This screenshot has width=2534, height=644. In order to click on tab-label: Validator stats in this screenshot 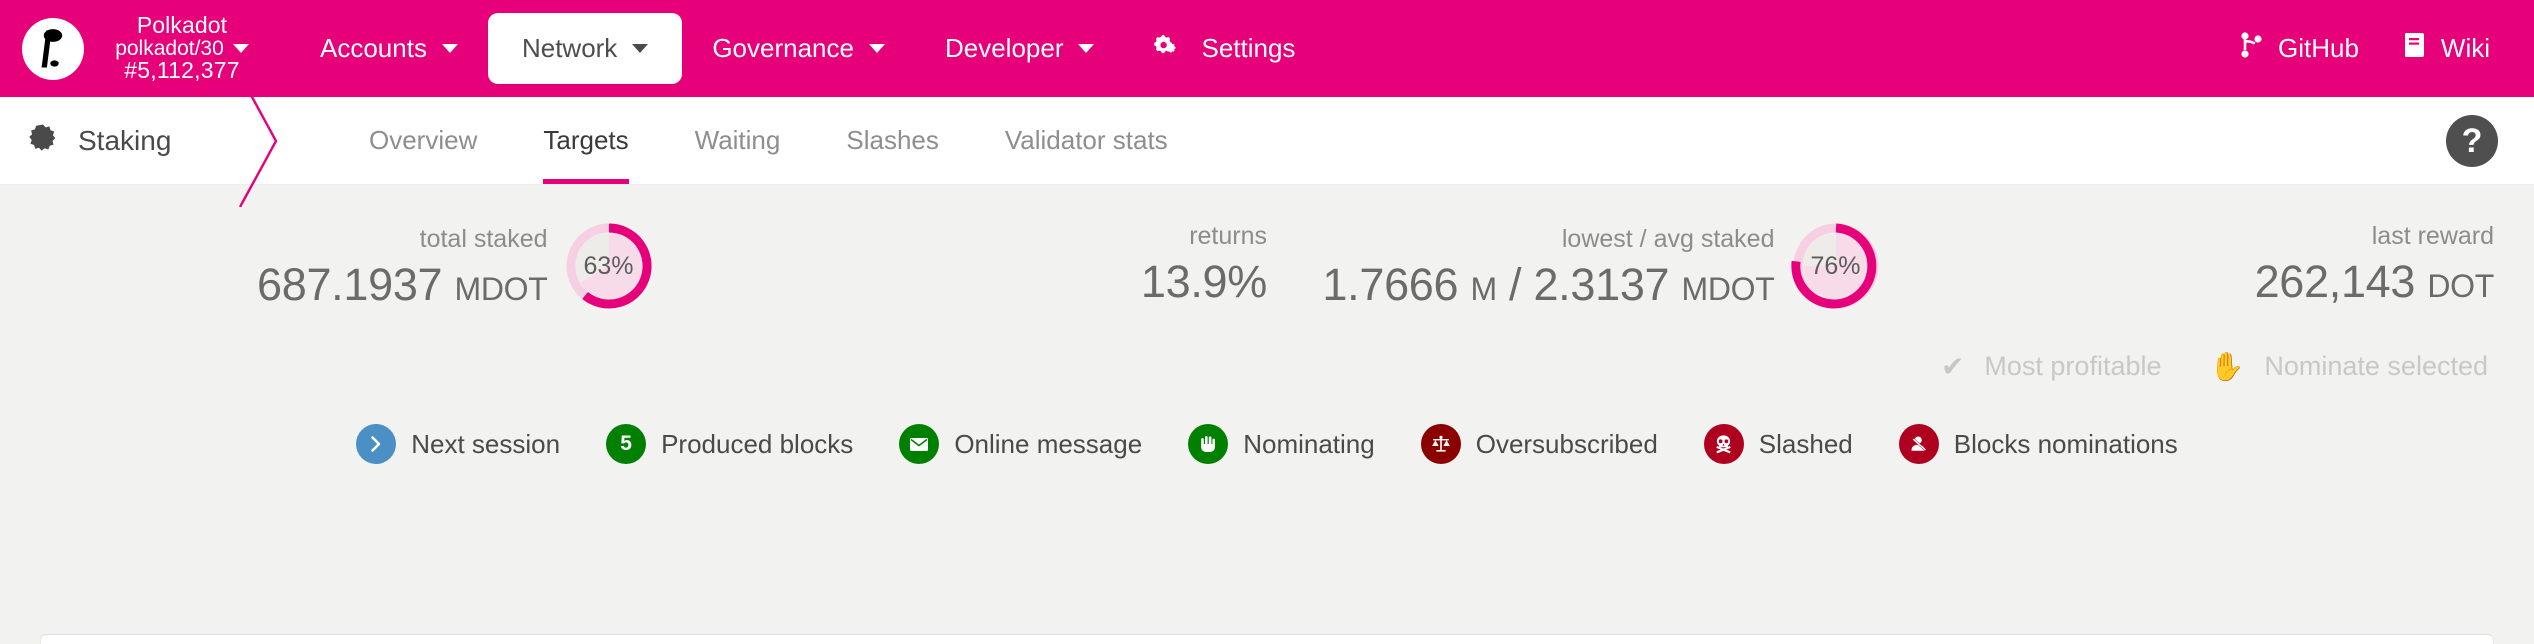, I will do `click(1086, 140)`.